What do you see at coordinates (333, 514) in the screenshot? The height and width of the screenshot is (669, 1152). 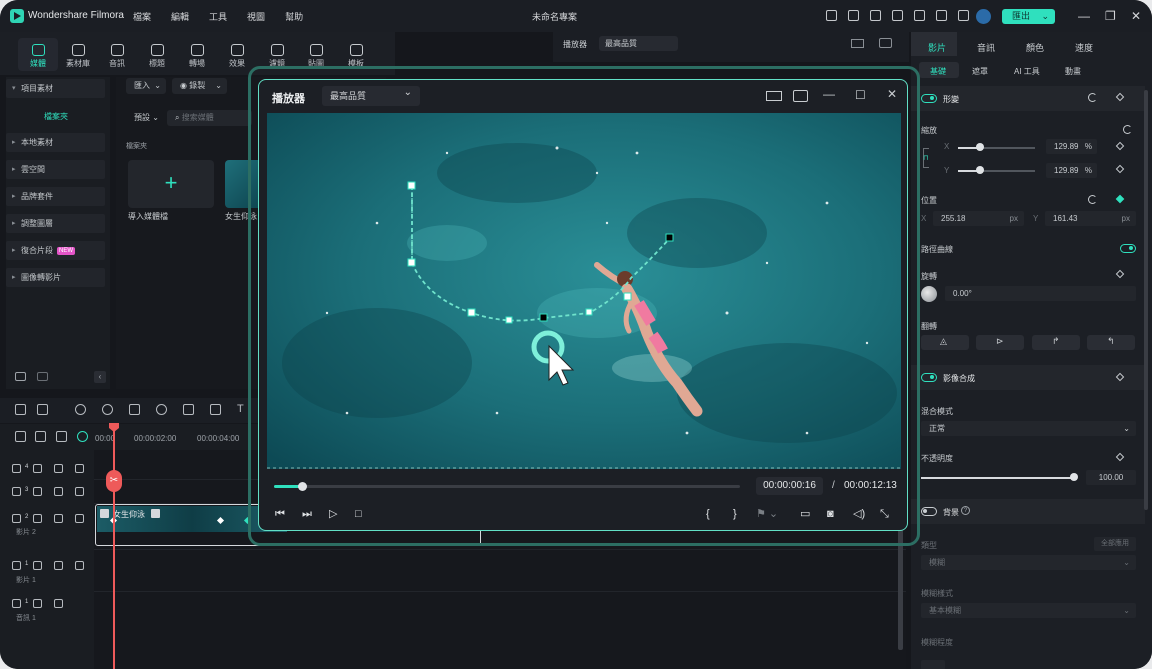 I see `play-icon: ▷` at bounding box center [333, 514].